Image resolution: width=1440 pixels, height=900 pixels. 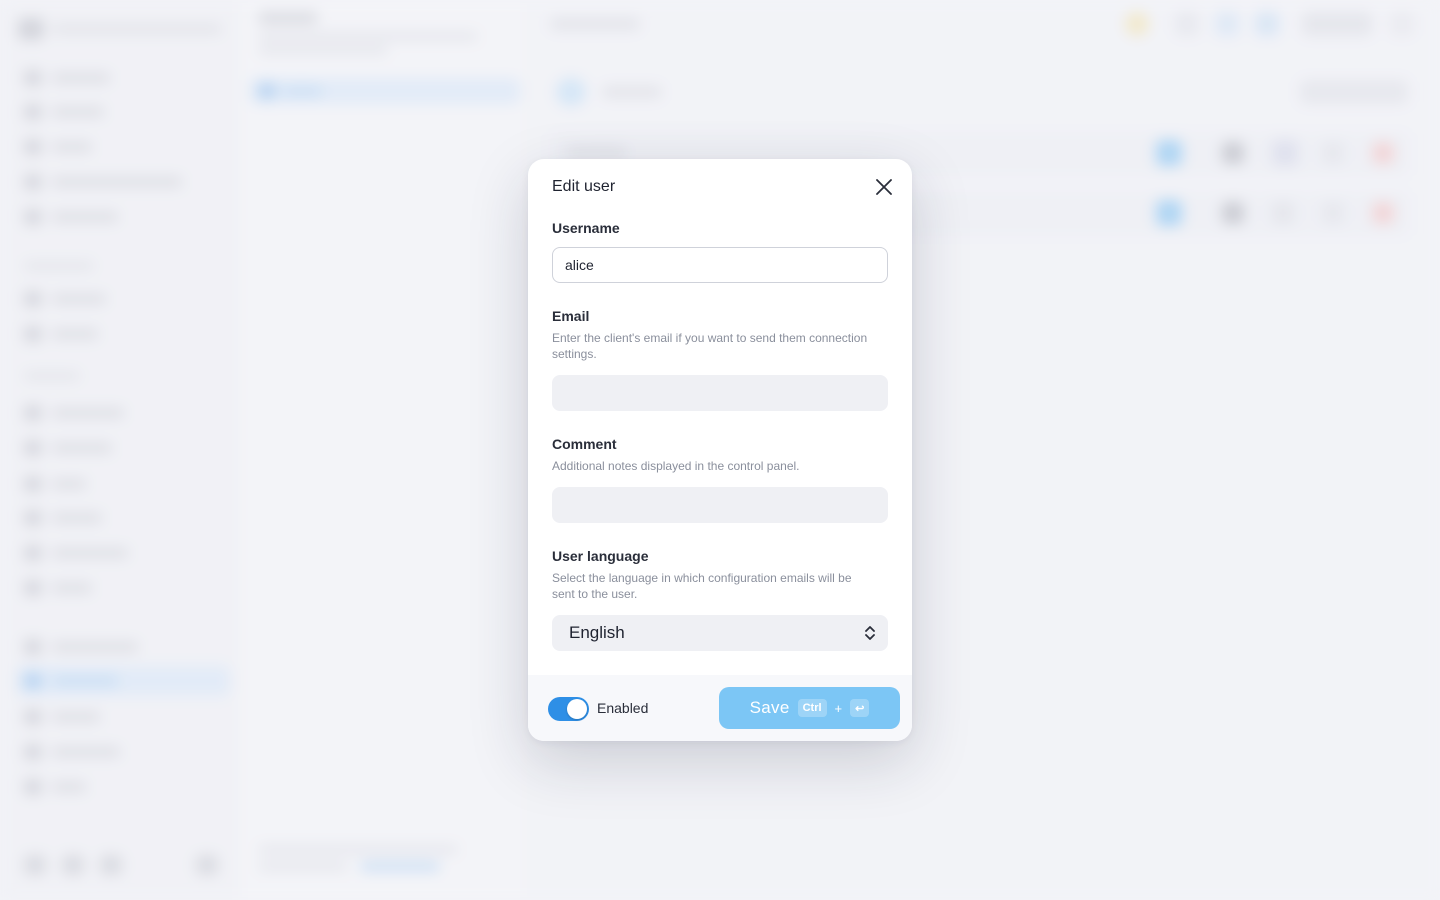 What do you see at coordinates (720, 265) in the screenshot?
I see `username-input` at bounding box center [720, 265].